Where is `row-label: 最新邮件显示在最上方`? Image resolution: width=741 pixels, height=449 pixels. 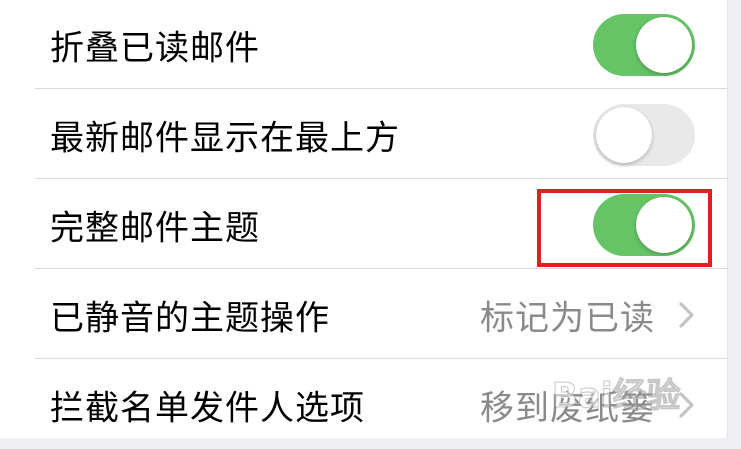
row-label: 最新邮件显示在最上方 is located at coordinates (225, 138).